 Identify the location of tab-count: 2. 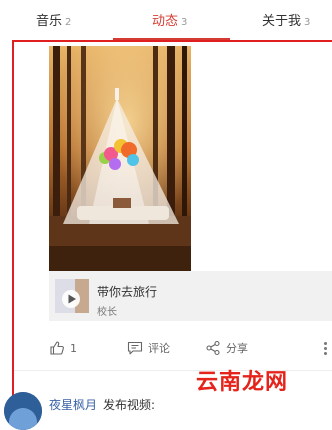
(68, 22).